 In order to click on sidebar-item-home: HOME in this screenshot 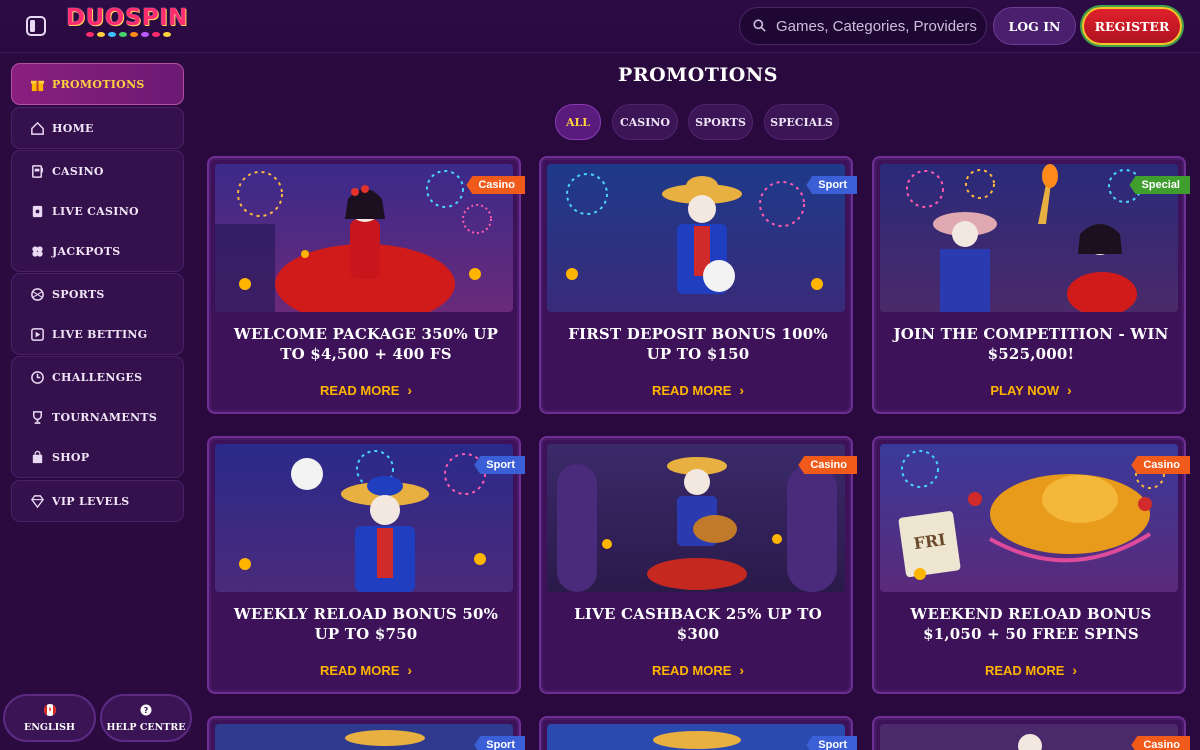, I will do `click(97, 128)`.